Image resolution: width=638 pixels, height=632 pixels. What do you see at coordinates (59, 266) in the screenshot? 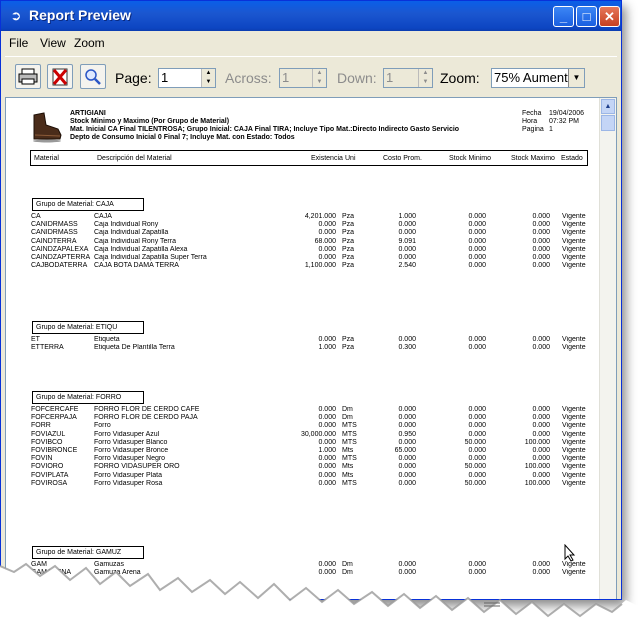
I see `cell-material: CAJBODATERRA` at bounding box center [59, 266].